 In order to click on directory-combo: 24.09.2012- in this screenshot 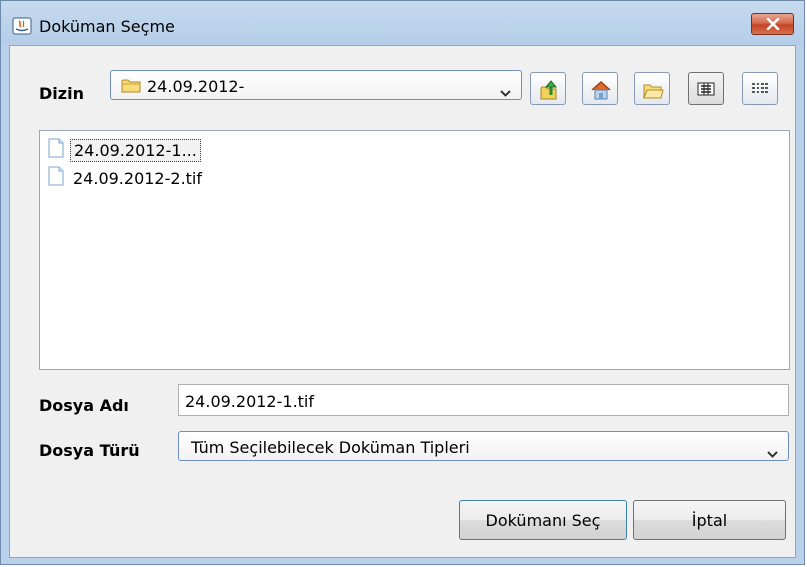, I will do `click(316, 85)`.